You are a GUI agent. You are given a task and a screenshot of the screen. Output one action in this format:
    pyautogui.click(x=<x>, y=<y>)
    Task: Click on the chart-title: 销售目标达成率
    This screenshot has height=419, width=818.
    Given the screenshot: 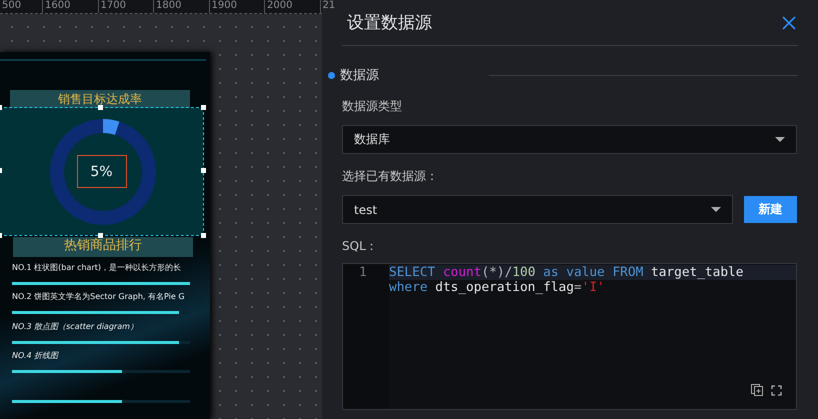 What is the action you would take?
    pyautogui.click(x=100, y=99)
    